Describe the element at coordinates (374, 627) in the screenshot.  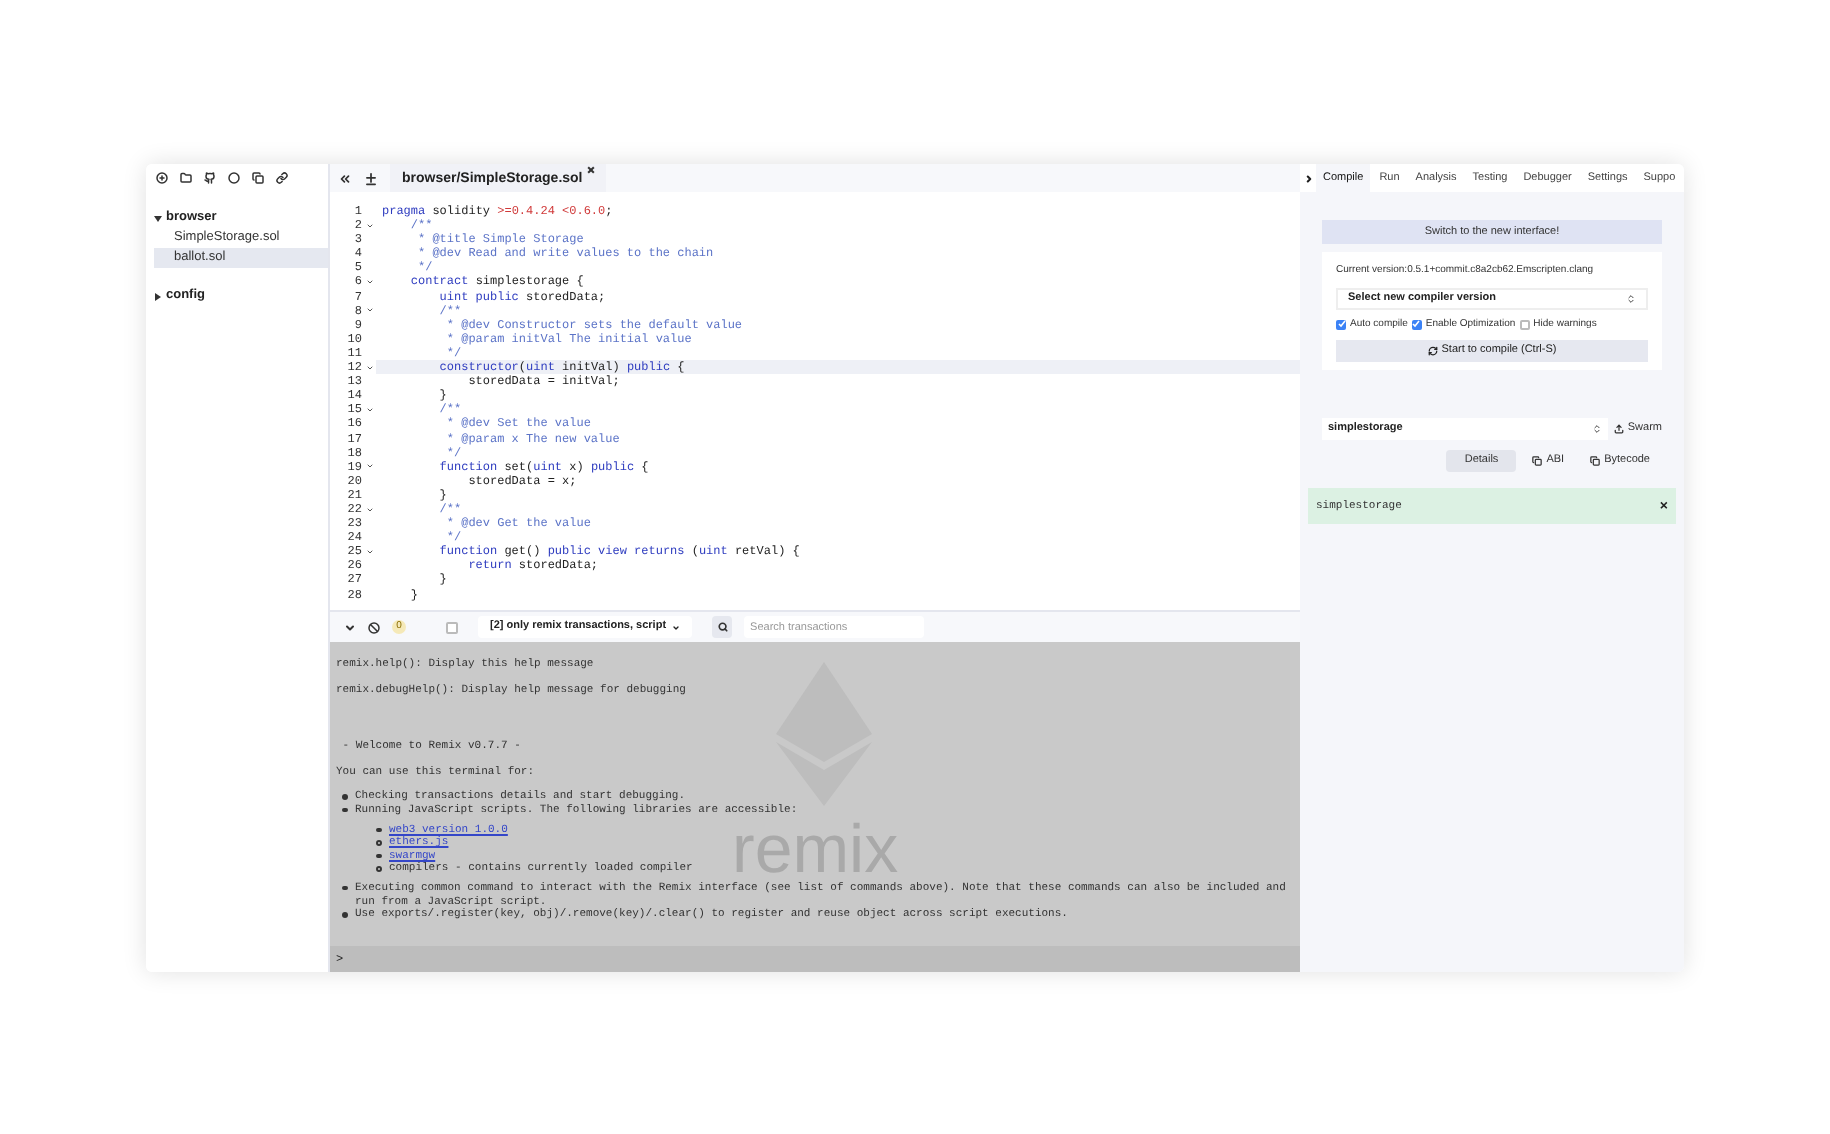
I see `clear-icon` at that location.